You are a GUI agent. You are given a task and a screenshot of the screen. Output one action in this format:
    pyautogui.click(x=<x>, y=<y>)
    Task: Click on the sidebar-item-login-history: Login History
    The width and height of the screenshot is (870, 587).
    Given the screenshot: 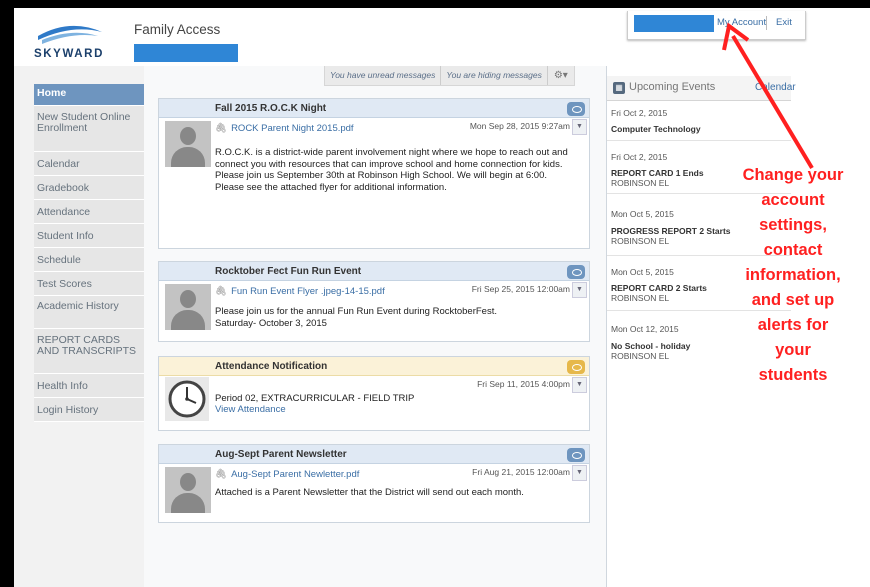 What is the action you would take?
    pyautogui.click(x=90, y=410)
    